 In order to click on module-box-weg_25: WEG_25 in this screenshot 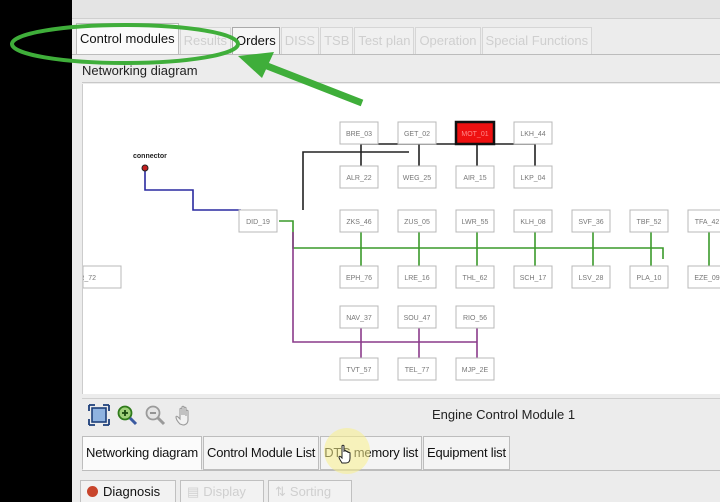, I will do `click(417, 177)`.